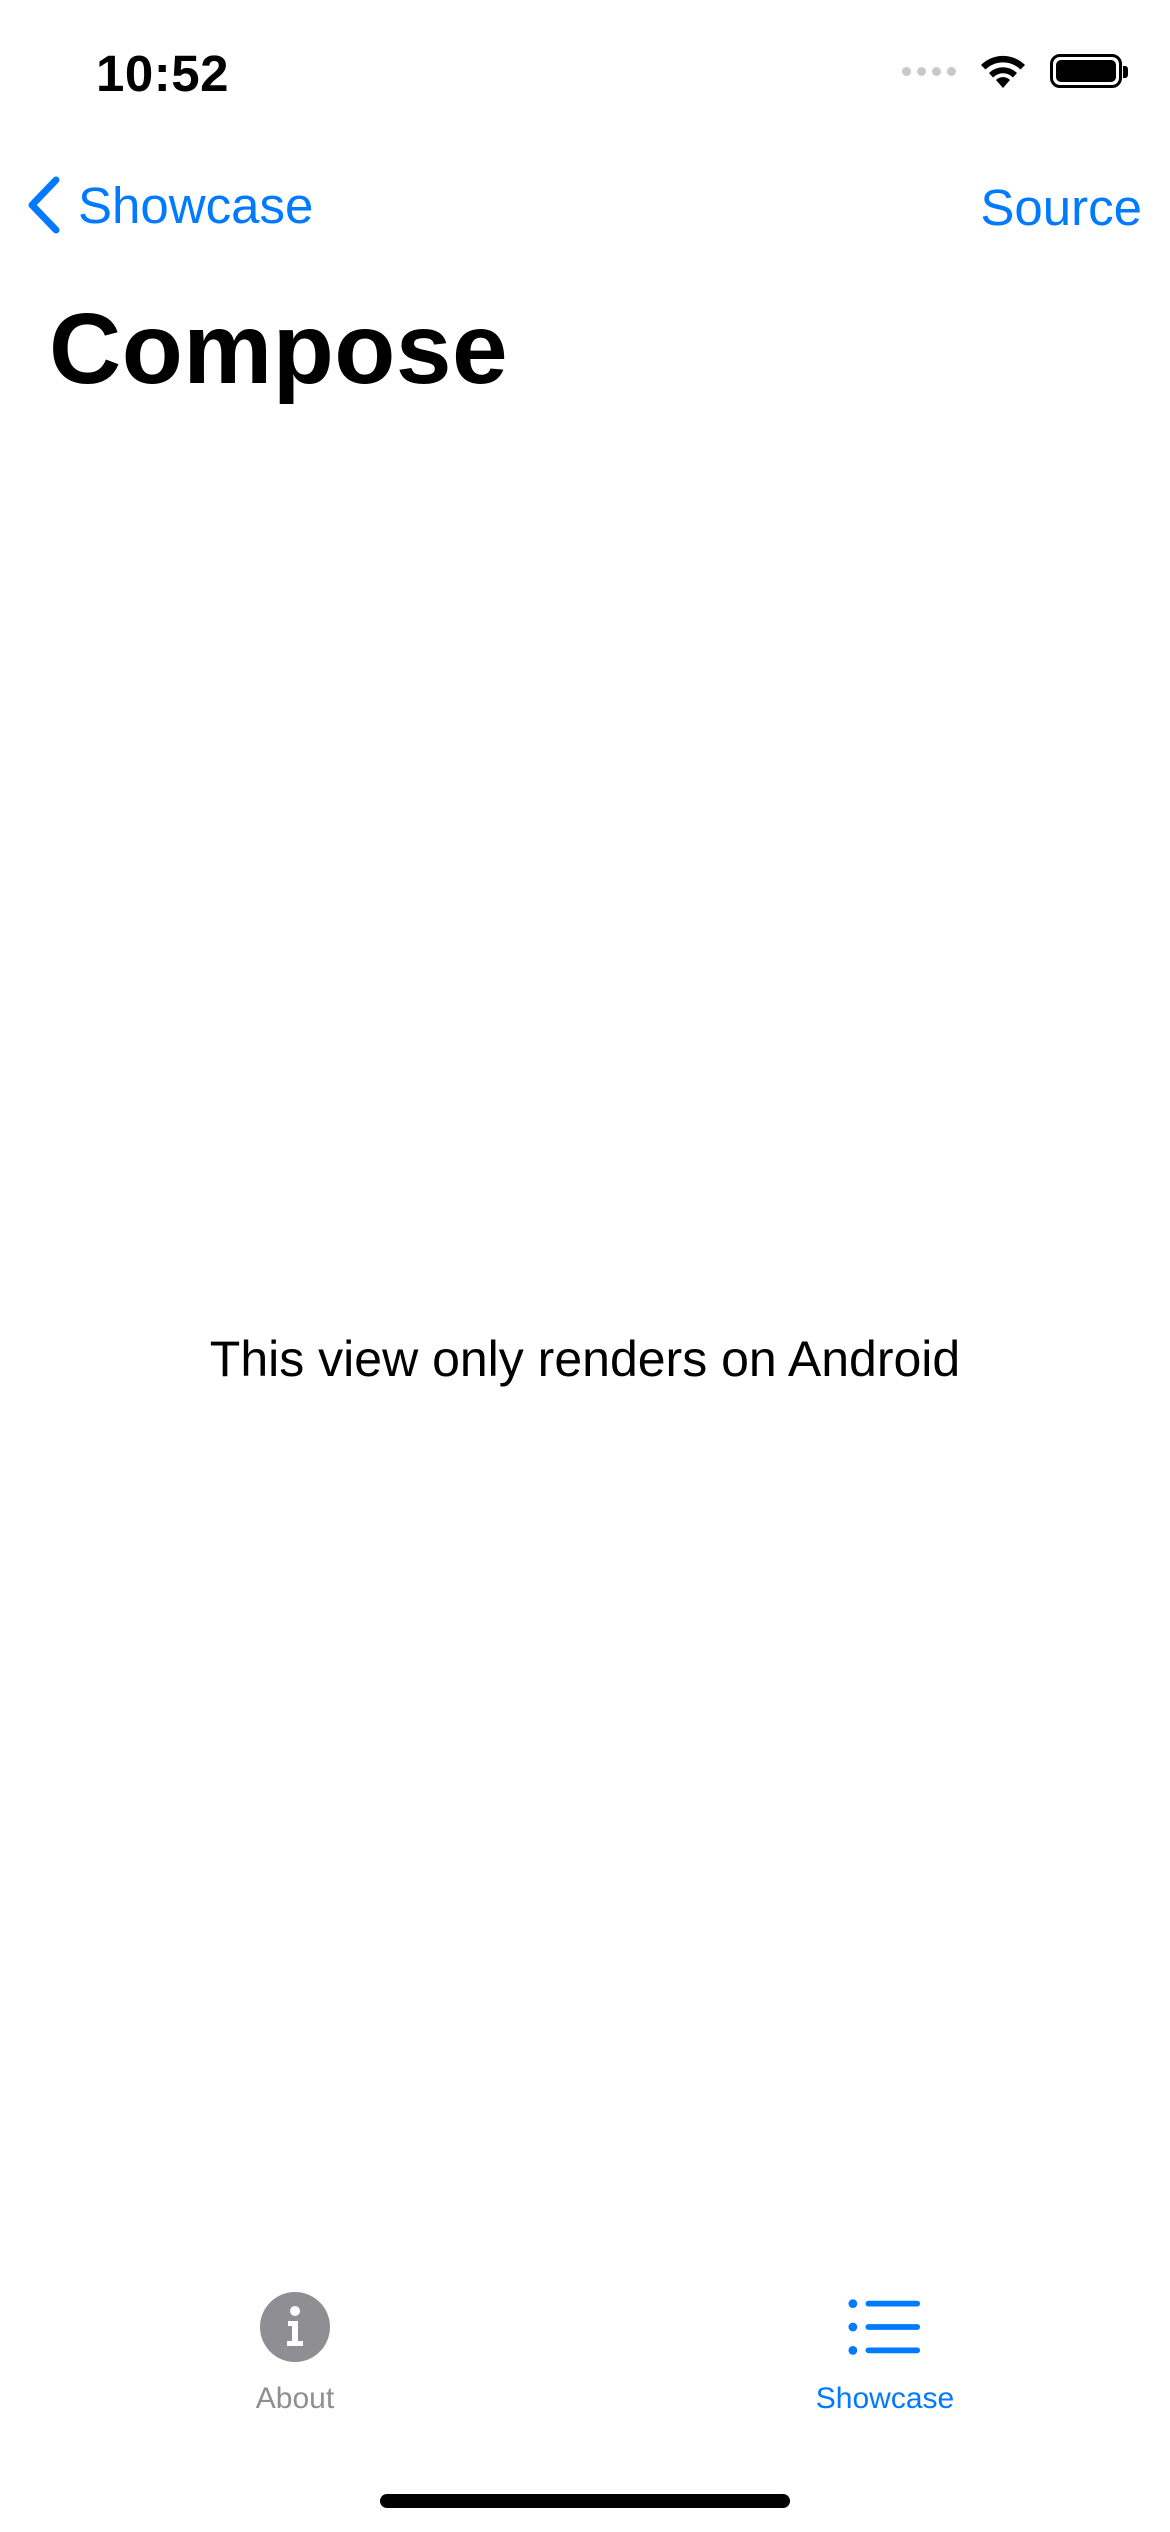  Describe the element at coordinates (885, 2327) in the screenshot. I see `list-icon` at that location.